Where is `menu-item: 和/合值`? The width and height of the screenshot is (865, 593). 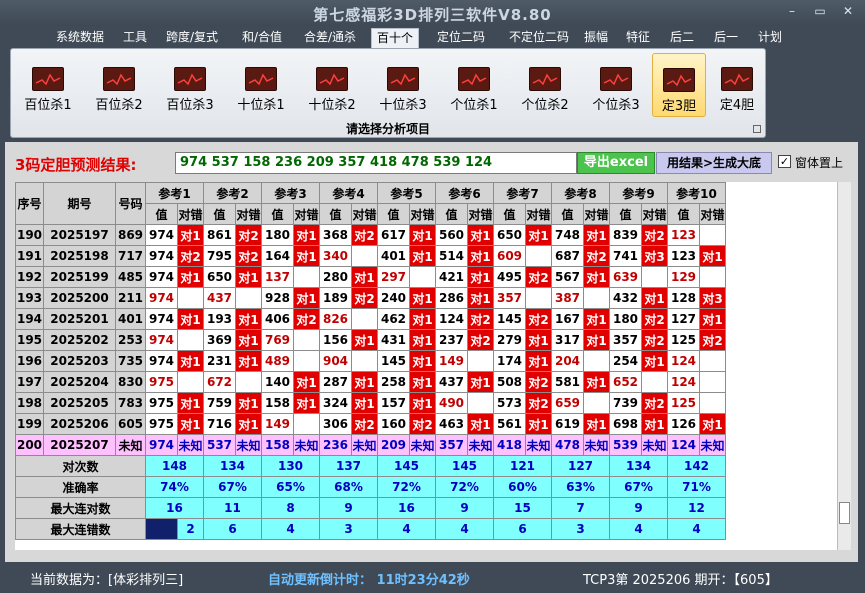 menu-item: 和/合值 is located at coordinates (262, 38).